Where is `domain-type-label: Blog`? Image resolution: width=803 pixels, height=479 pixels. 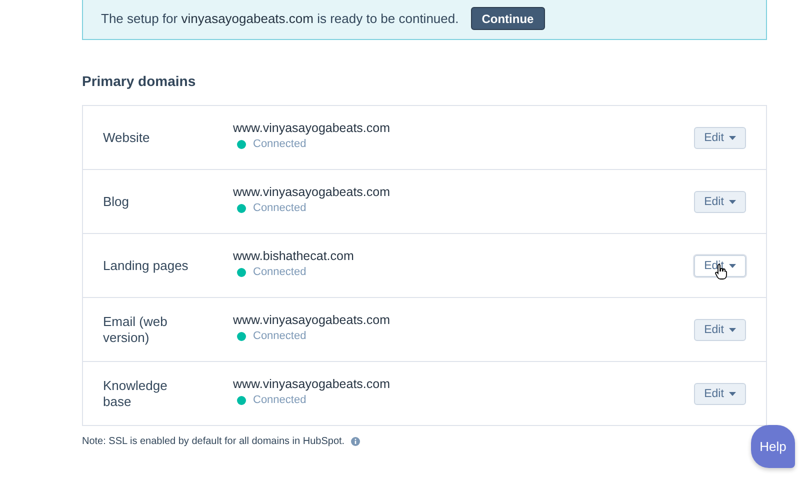
domain-type-label: Blog is located at coordinates (116, 202).